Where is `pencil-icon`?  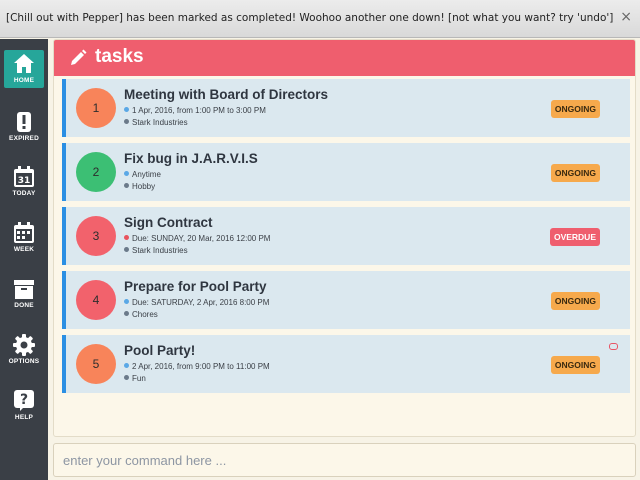
pencil-icon is located at coordinates (79, 57).